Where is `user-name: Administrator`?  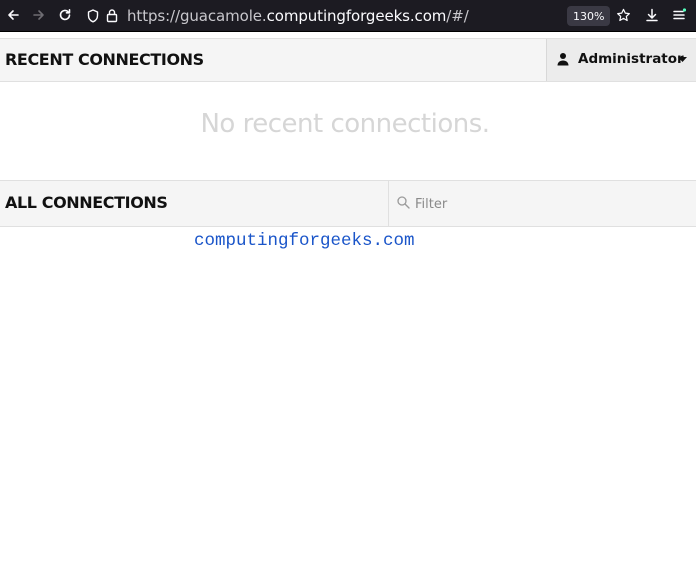
user-name: Administrator is located at coordinates (631, 59).